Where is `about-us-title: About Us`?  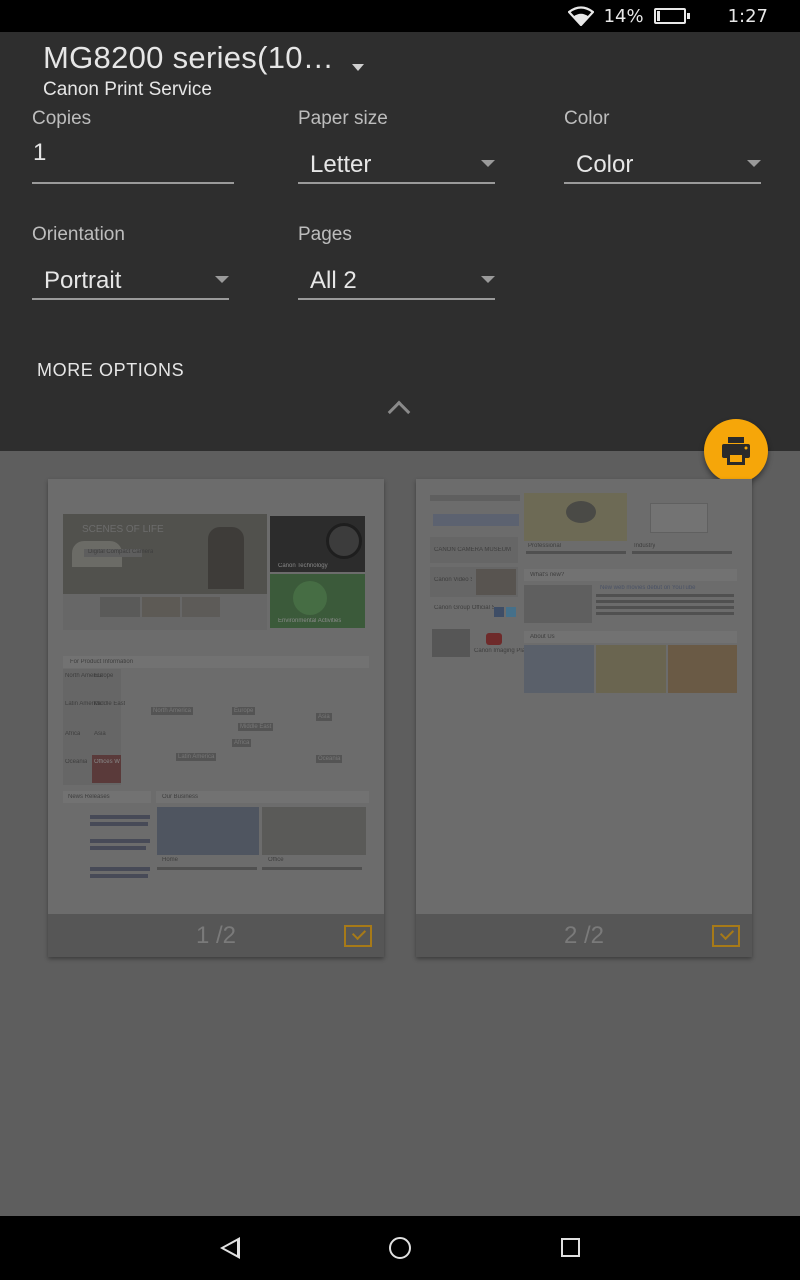 about-us-title: About Us is located at coordinates (542, 637).